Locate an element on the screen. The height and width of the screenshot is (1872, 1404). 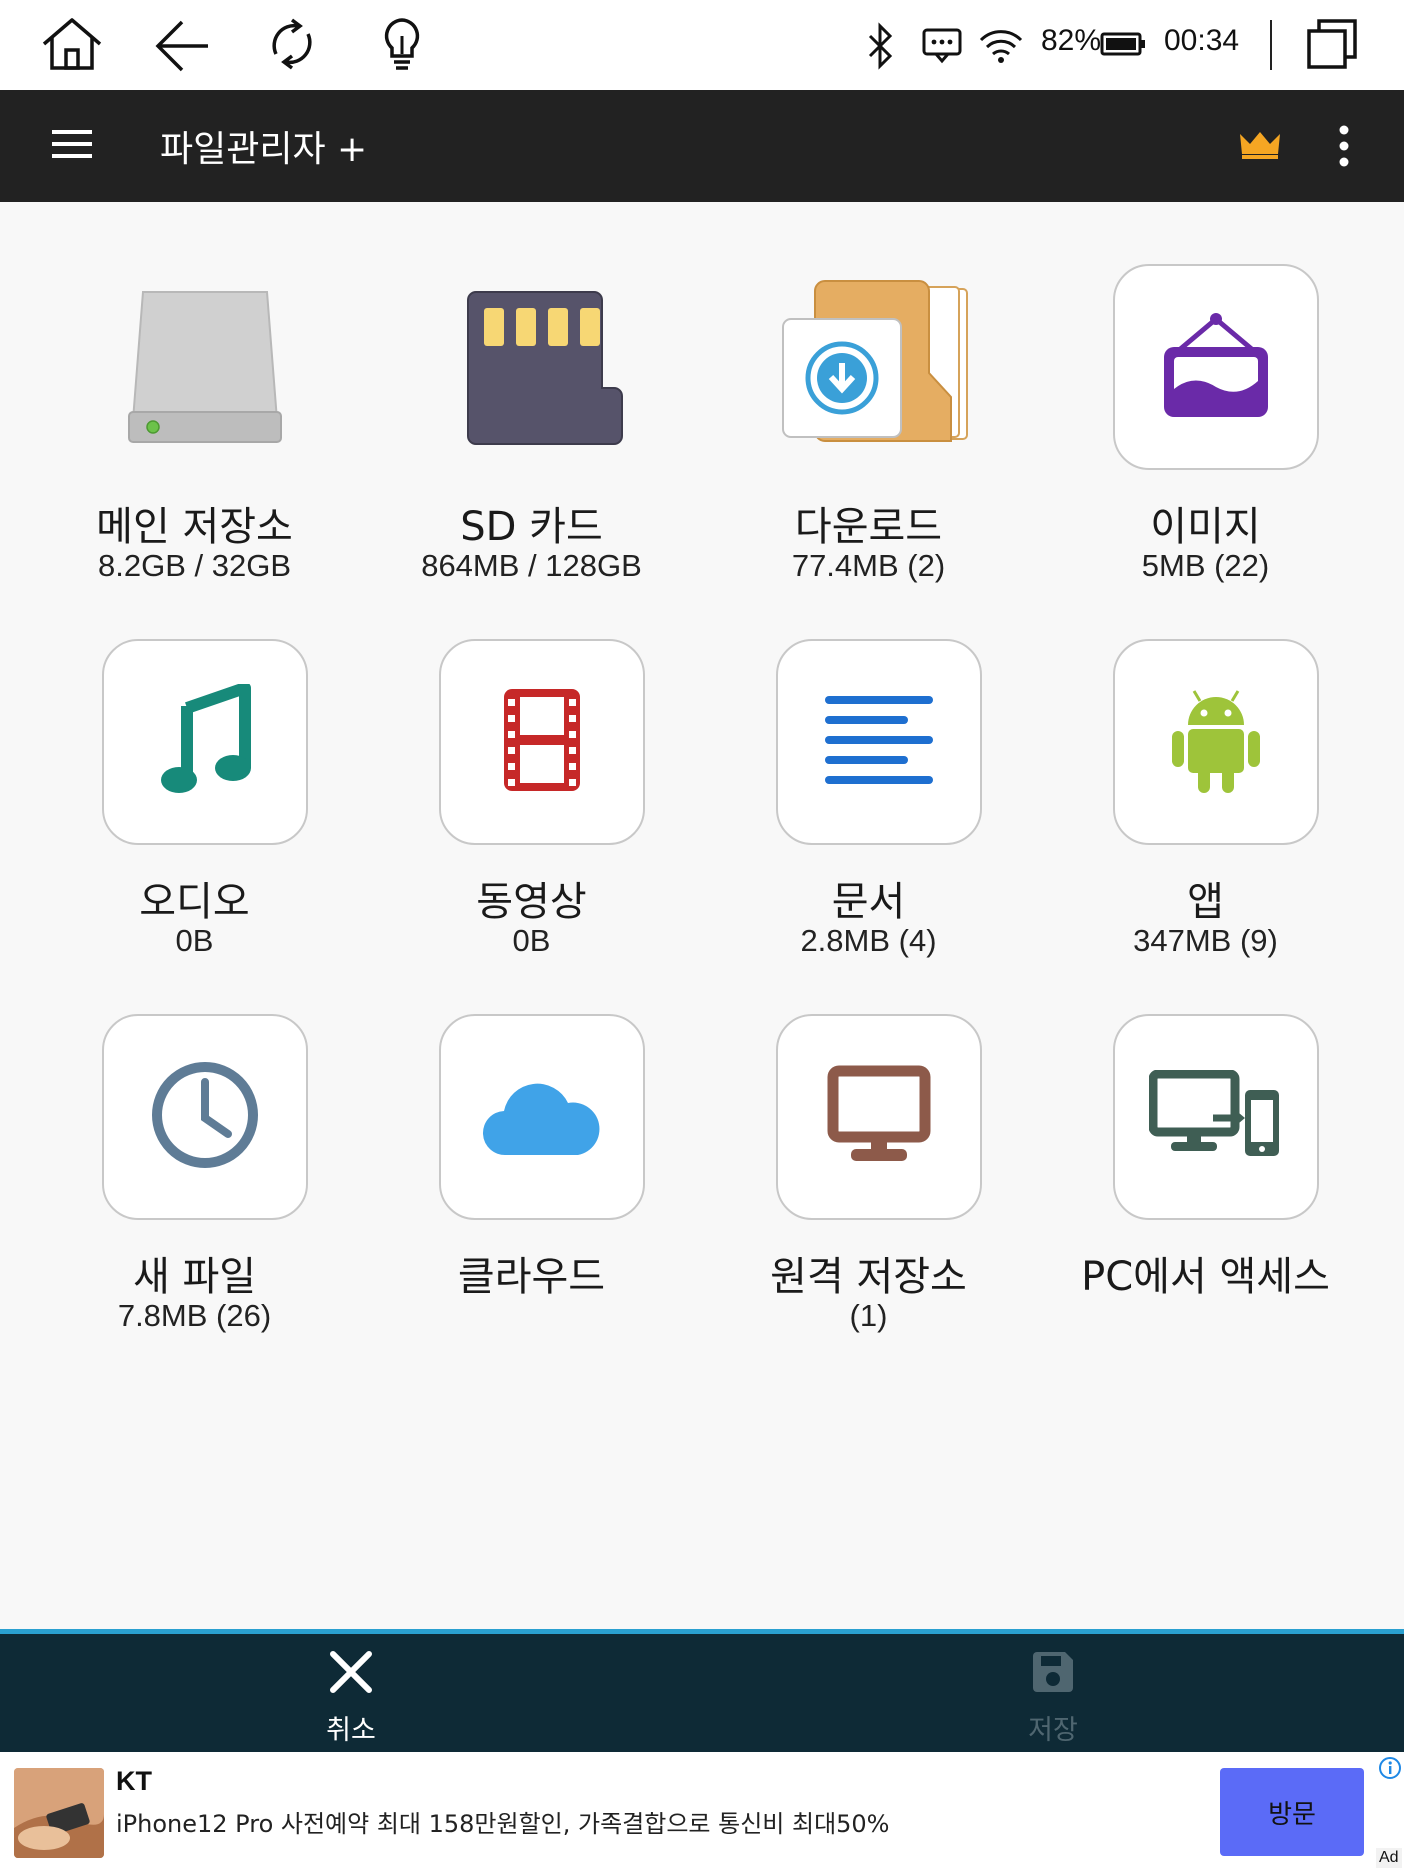
ad-brand: KT is located at coordinates (134, 1781).